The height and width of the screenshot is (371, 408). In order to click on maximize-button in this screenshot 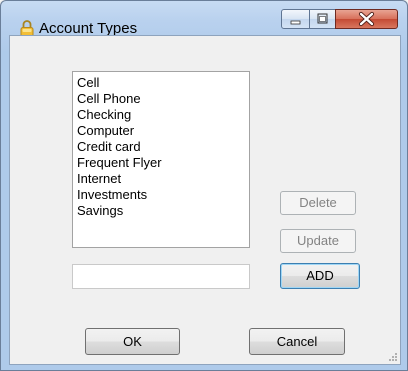, I will do `click(322, 19)`.